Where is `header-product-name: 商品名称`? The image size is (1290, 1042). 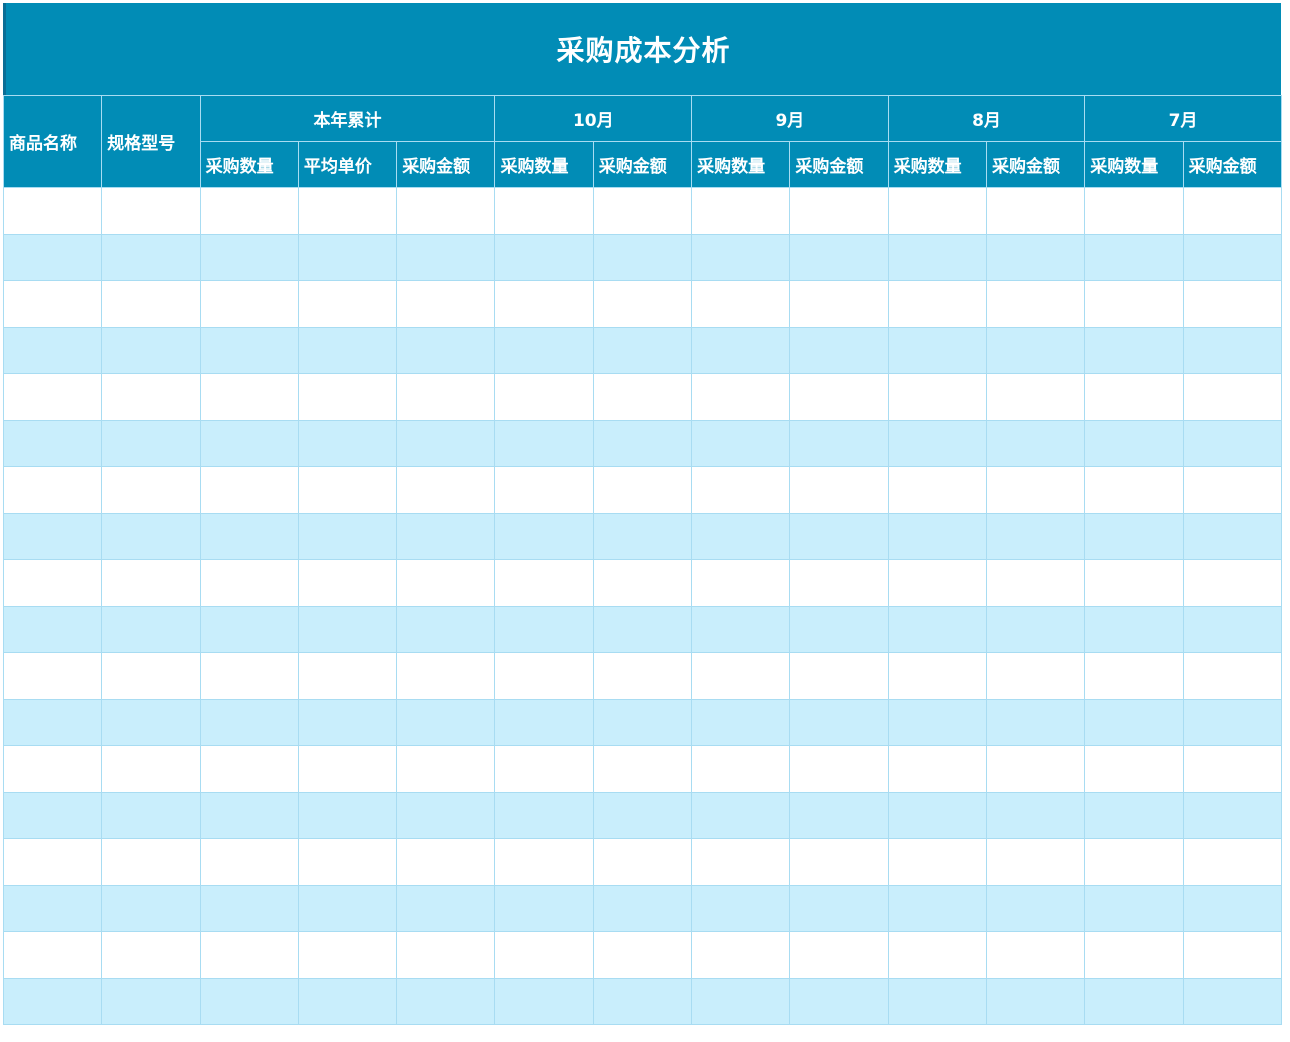 header-product-name: 商品名称 is located at coordinates (52, 141).